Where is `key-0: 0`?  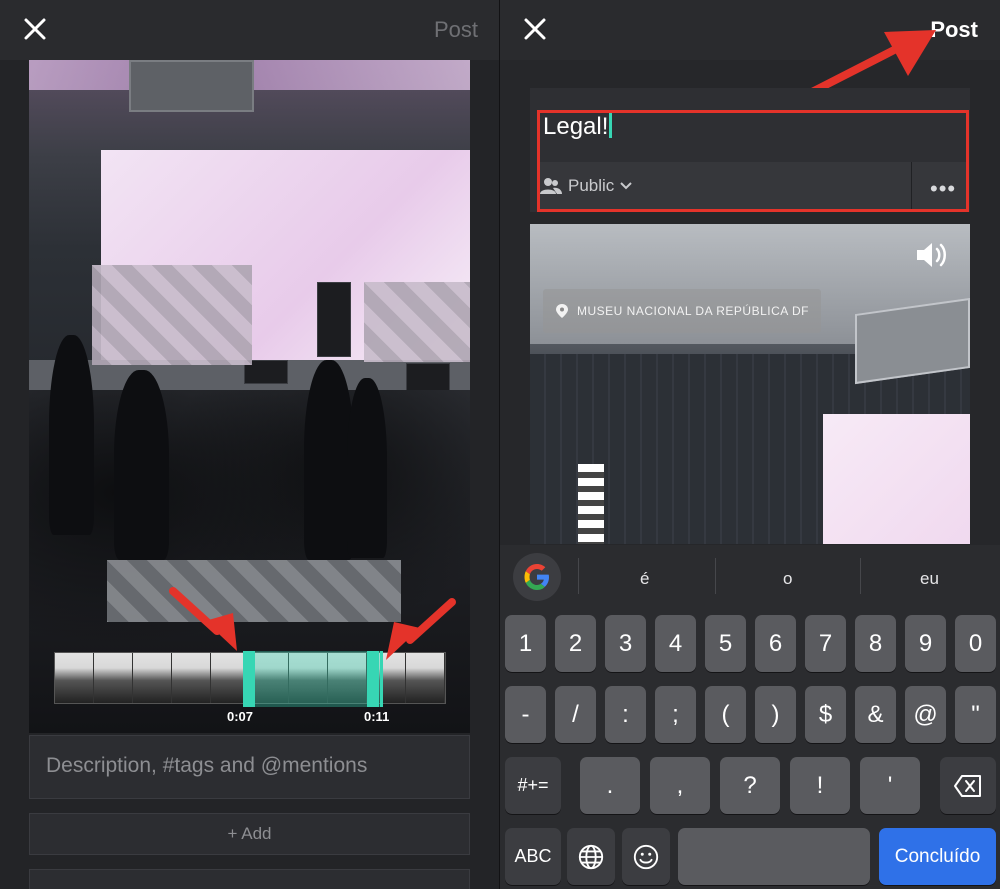
key-0: 0 is located at coordinates (975, 643).